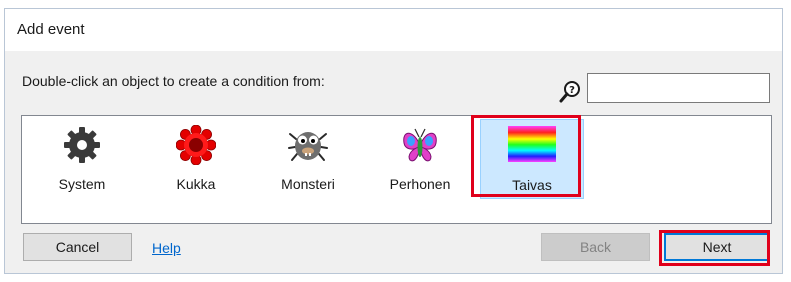  I want to click on search-help-icon: ?, so click(570, 92).